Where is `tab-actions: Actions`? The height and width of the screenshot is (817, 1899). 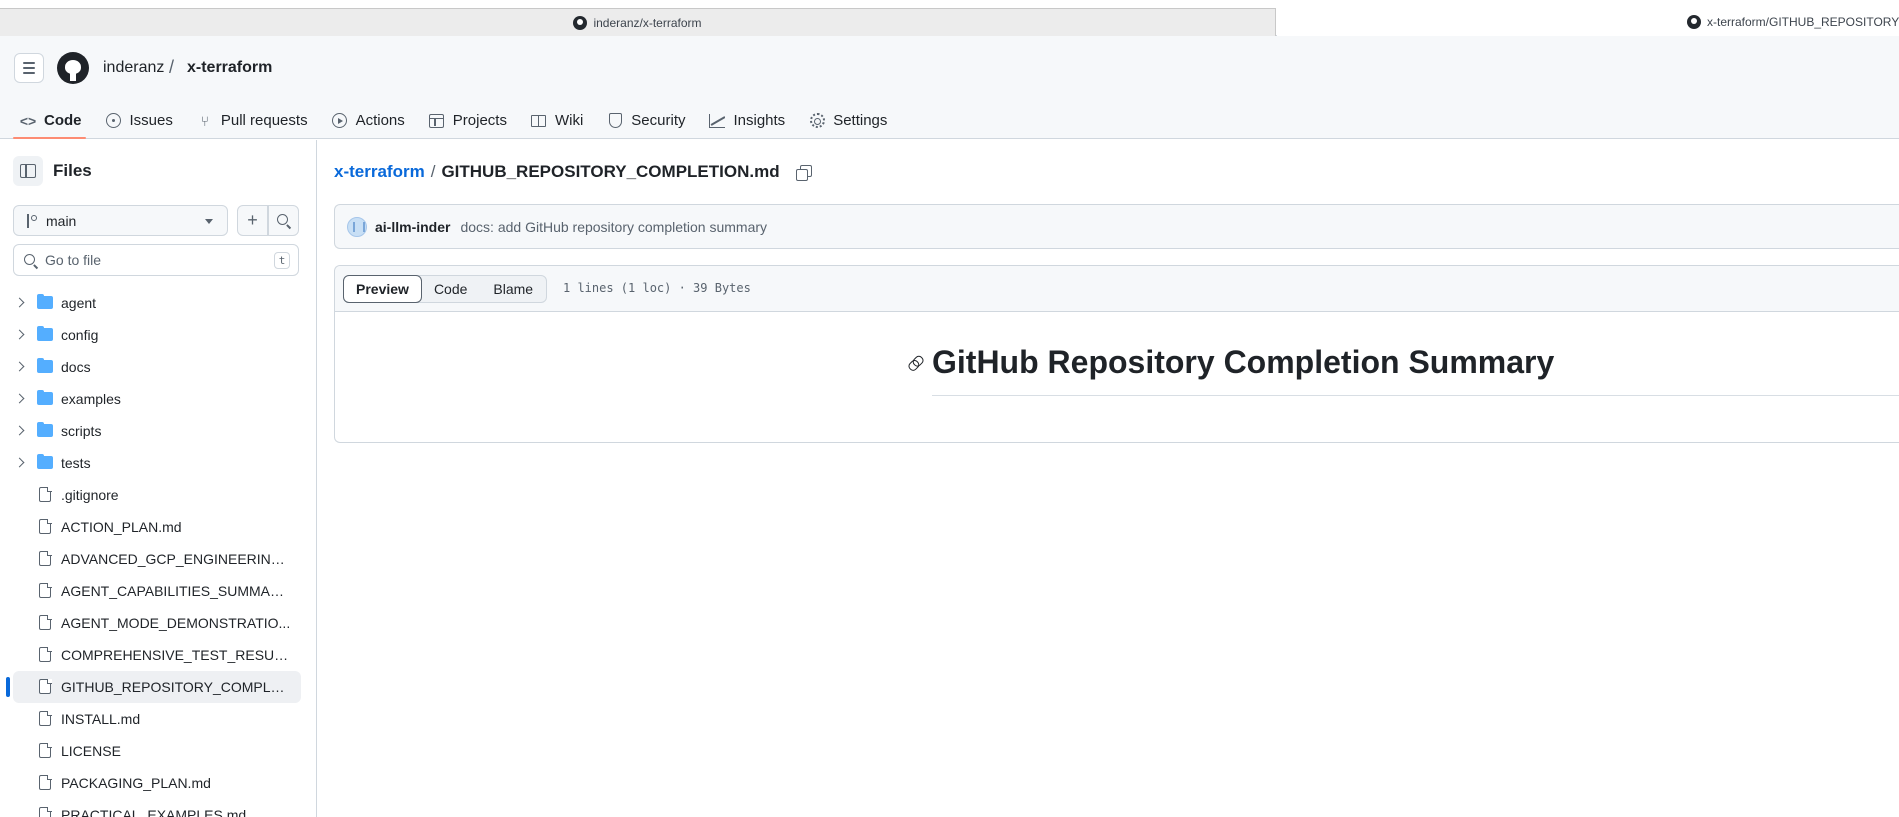 tab-actions: Actions is located at coordinates (368, 120).